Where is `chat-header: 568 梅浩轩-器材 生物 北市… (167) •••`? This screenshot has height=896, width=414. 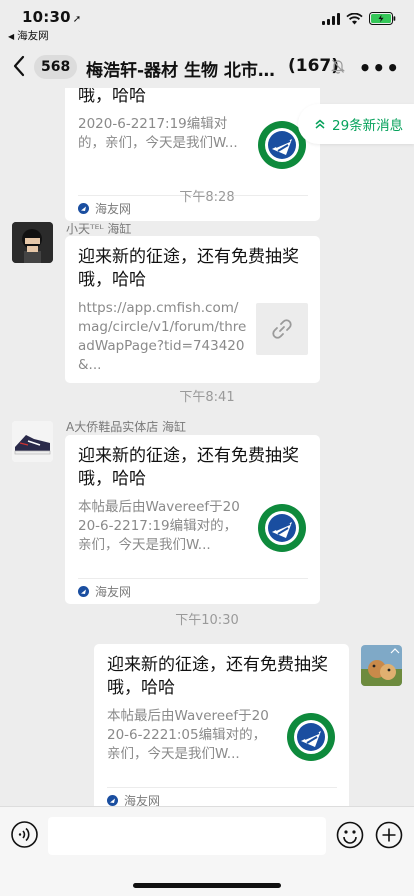 chat-header: 568 梅浩轩-器材 生物 北市… (167) ••• is located at coordinates (207, 66).